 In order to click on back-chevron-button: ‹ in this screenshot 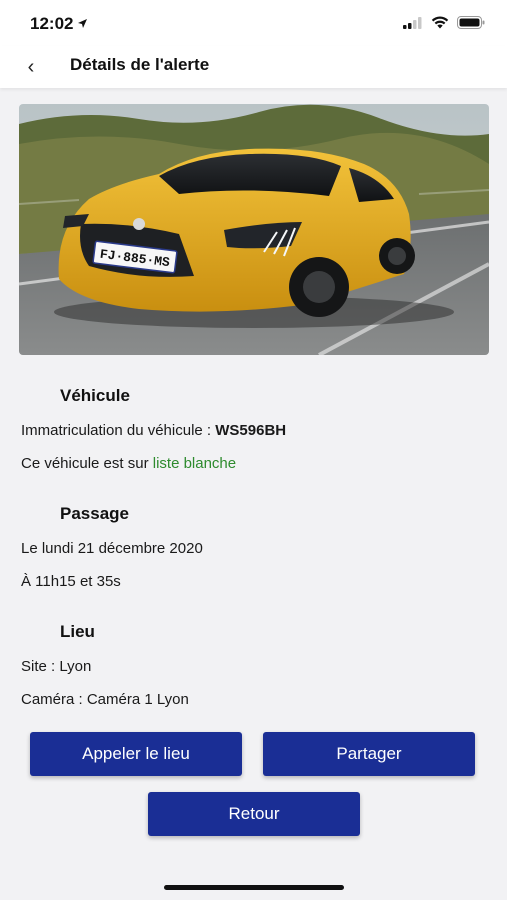, I will do `click(31, 67)`.